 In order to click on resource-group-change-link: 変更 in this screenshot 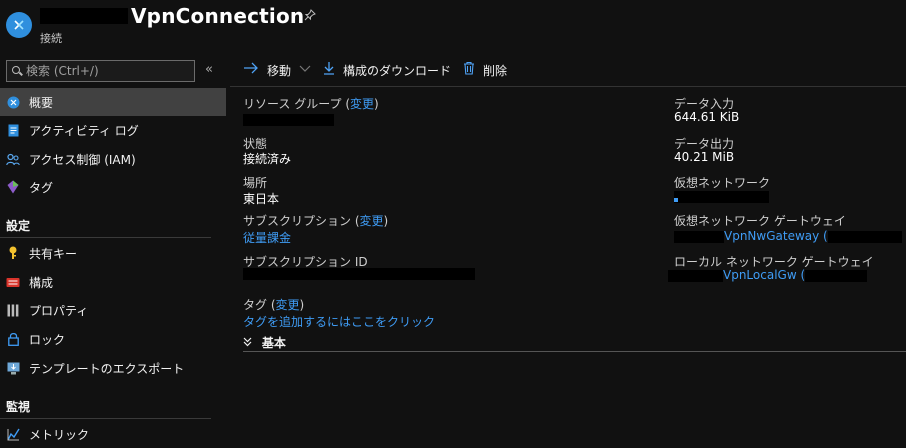, I will do `click(362, 104)`.